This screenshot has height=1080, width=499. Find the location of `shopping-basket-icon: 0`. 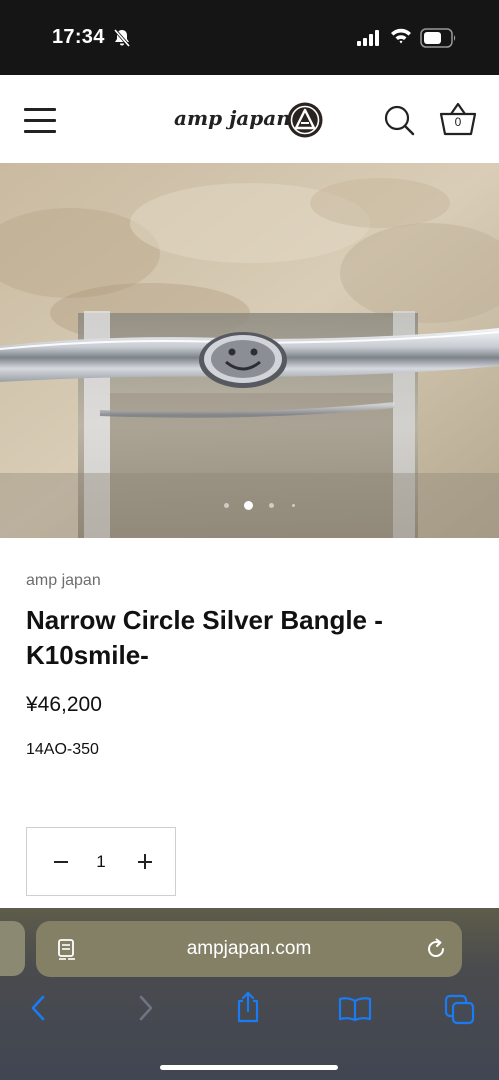

shopping-basket-icon: 0 is located at coordinates (458, 121).